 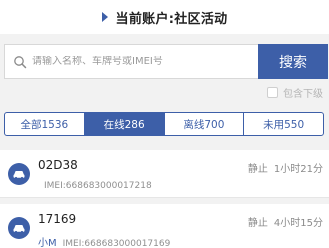 What do you see at coordinates (298, 169) in the screenshot?
I see `status-duration: 1小时21分` at bounding box center [298, 169].